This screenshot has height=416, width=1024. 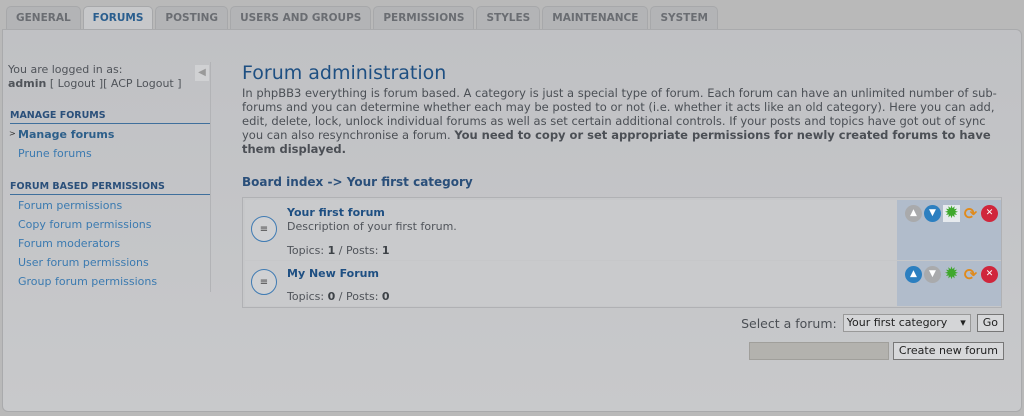 I want to click on breadcrumb-current: Your first category, so click(x=410, y=182).